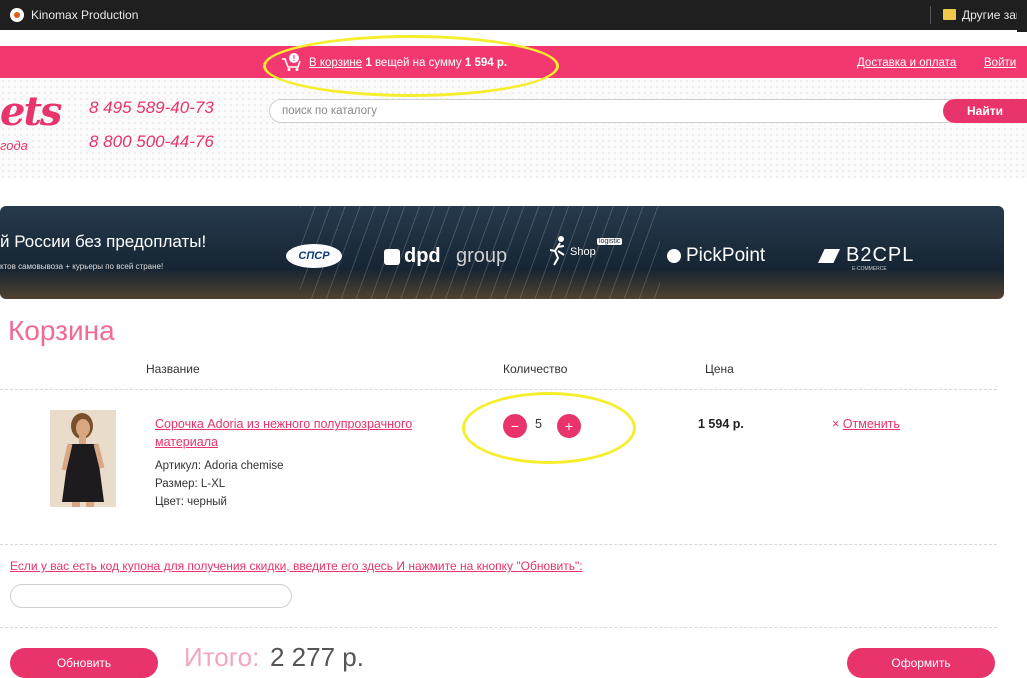 The image size is (1027, 678). I want to click on search-button: Найти, so click(985, 111).